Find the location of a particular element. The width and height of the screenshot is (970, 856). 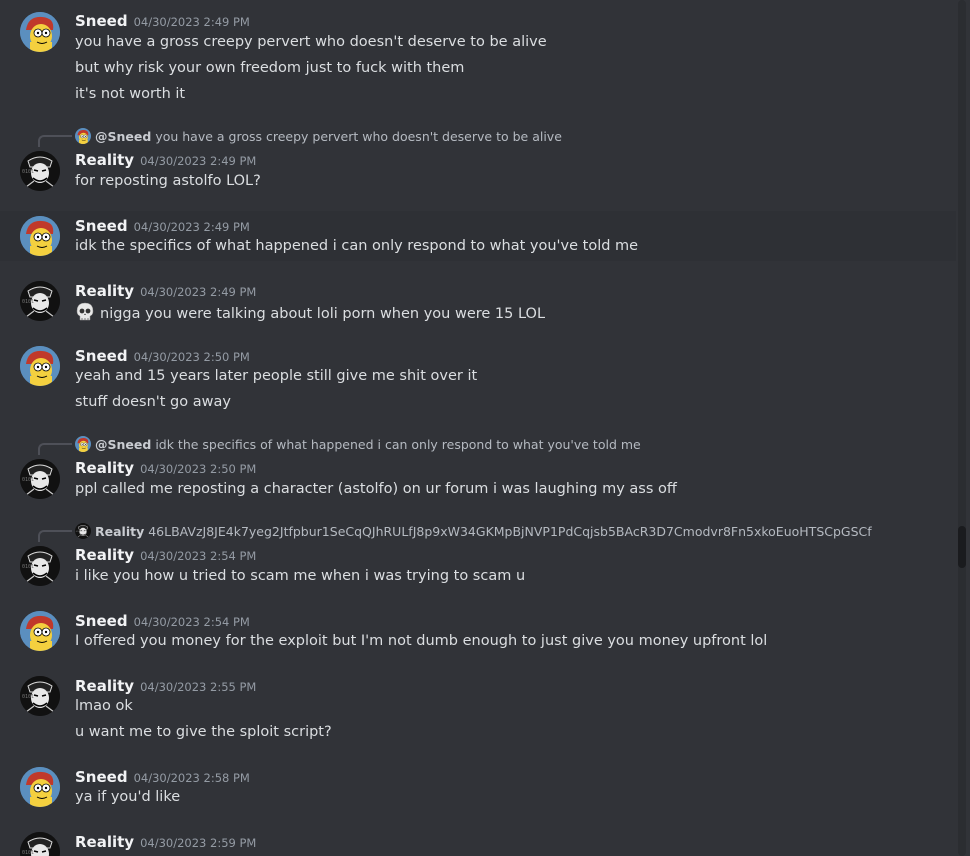

message-group: Reality 04/30/2023 2:59 PM is located at coordinates (478, 841).